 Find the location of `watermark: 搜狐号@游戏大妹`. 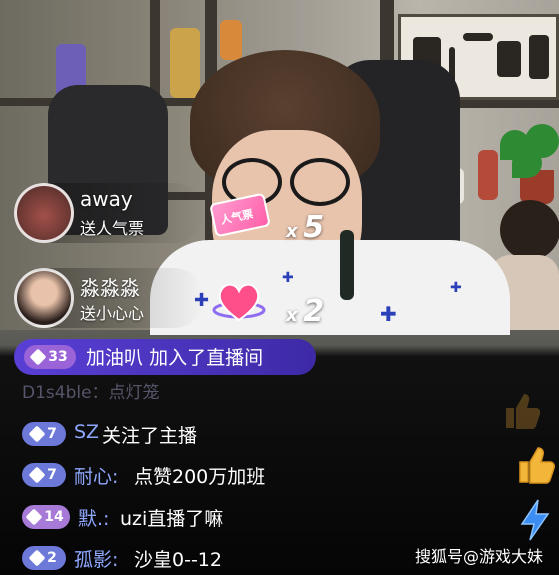

watermark: 搜狐号@游戏大妹 is located at coordinates (479, 556).